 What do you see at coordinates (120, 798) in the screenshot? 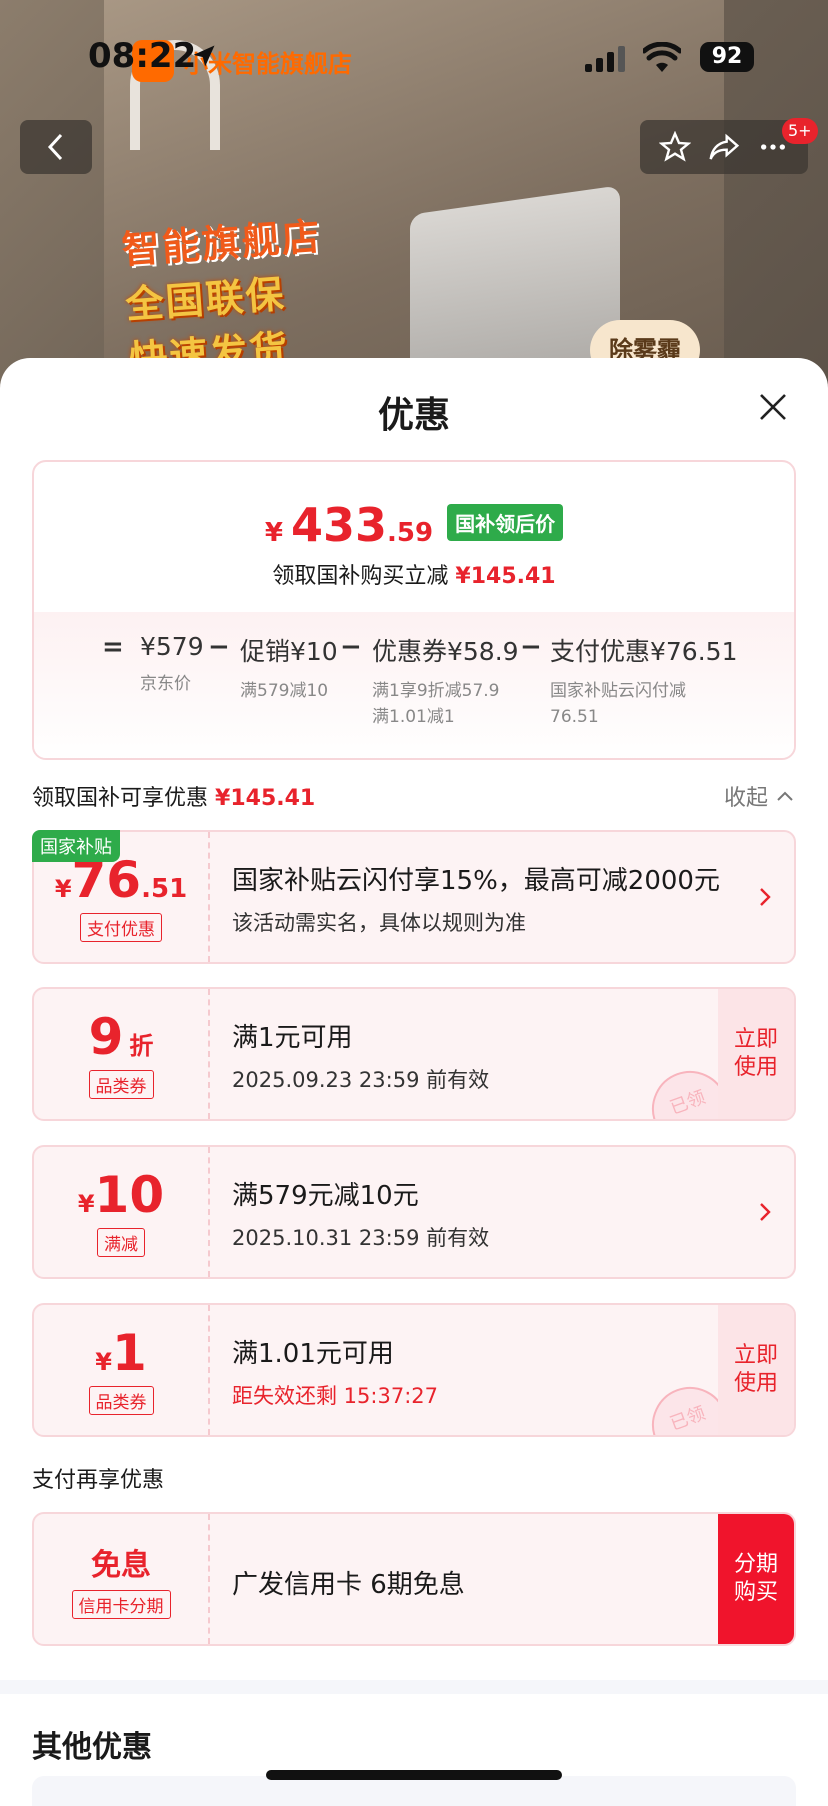
I see `section-label: 领取国补可享优惠` at bounding box center [120, 798].